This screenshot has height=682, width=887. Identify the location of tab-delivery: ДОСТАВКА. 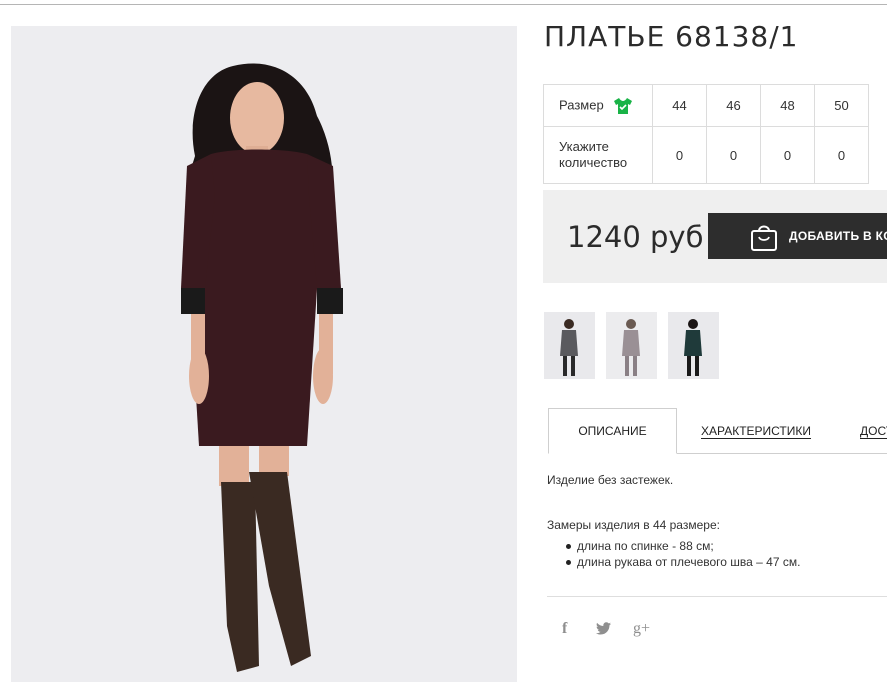
(873, 431).